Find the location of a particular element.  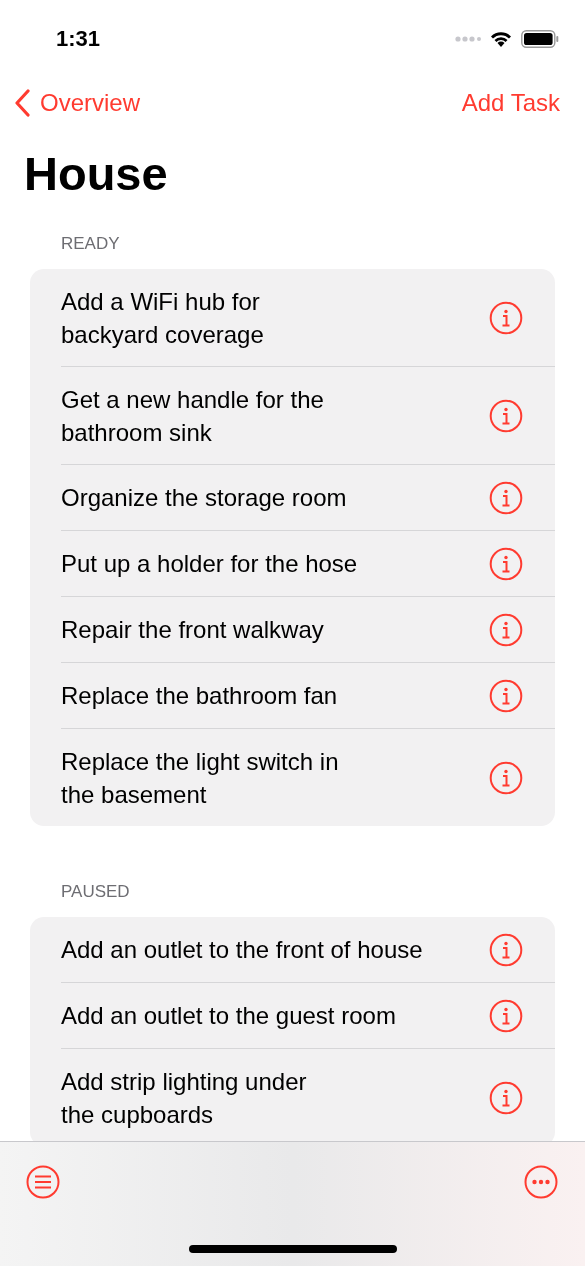

add-task-button: Add Task is located at coordinates (510, 103).